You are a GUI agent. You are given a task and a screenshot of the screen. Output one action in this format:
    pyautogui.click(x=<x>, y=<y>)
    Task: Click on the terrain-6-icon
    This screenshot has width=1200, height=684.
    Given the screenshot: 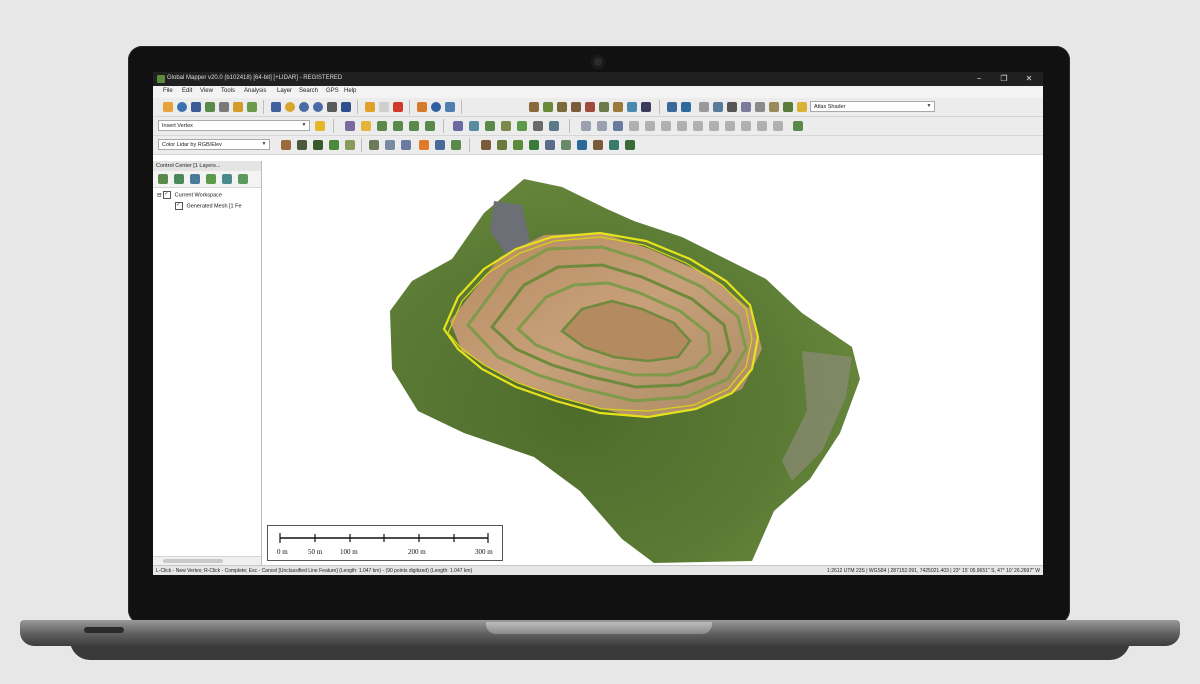 What is the action you would take?
    pyautogui.click(x=604, y=107)
    